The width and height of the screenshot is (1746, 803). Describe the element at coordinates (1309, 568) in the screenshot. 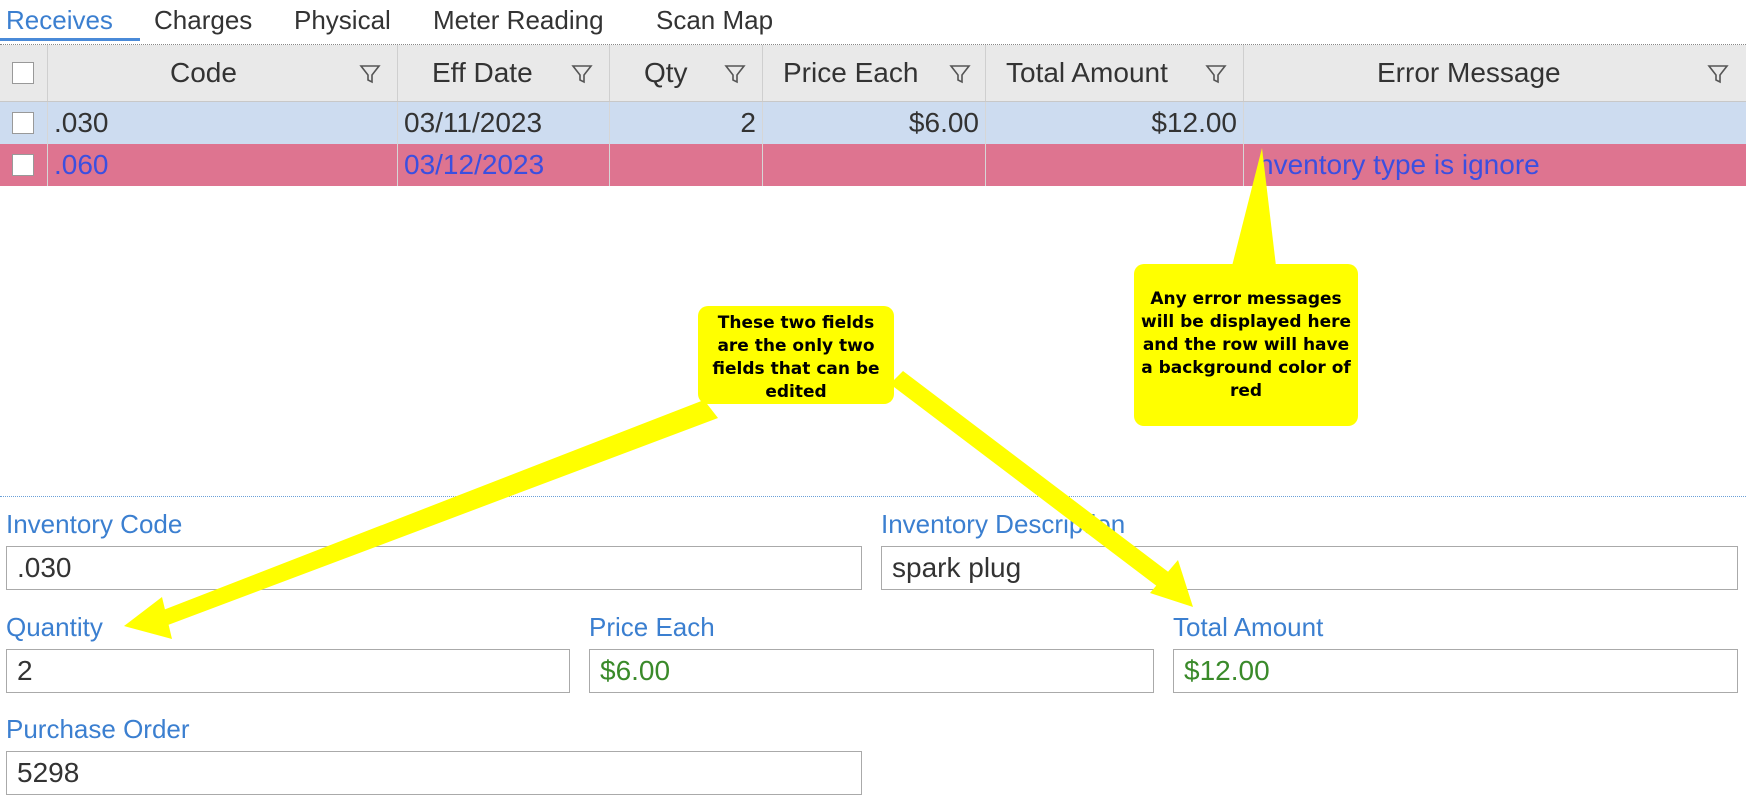

I see `inventory-description-field: spark plug` at that location.